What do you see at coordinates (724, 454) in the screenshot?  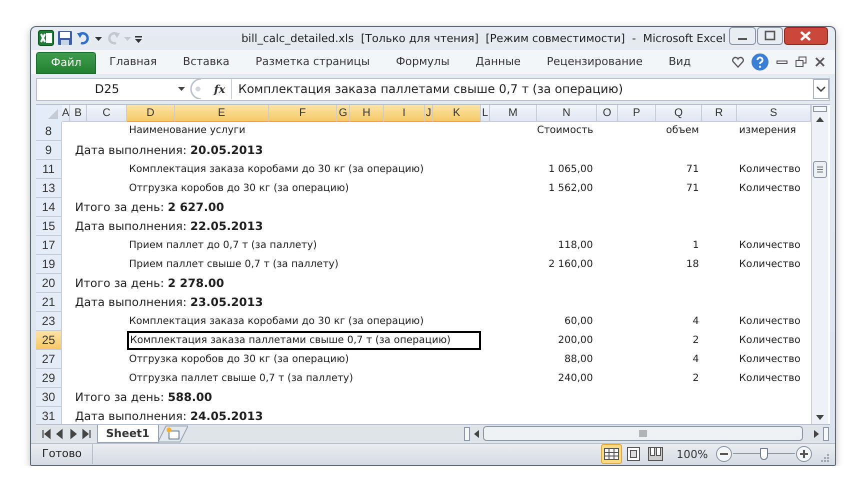 I see `zoom-out-icon` at bounding box center [724, 454].